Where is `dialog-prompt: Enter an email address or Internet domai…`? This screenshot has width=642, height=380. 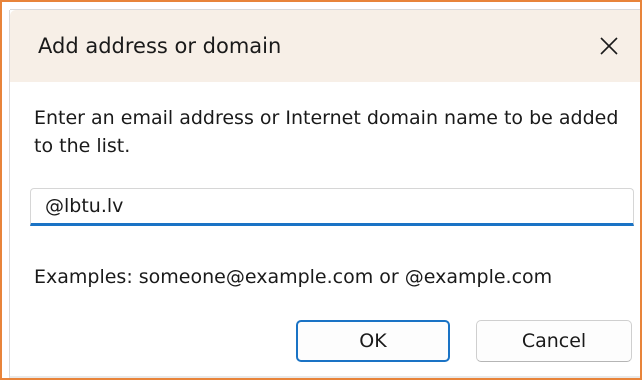
dialog-prompt: Enter an email address or Internet domai… is located at coordinates (326, 132).